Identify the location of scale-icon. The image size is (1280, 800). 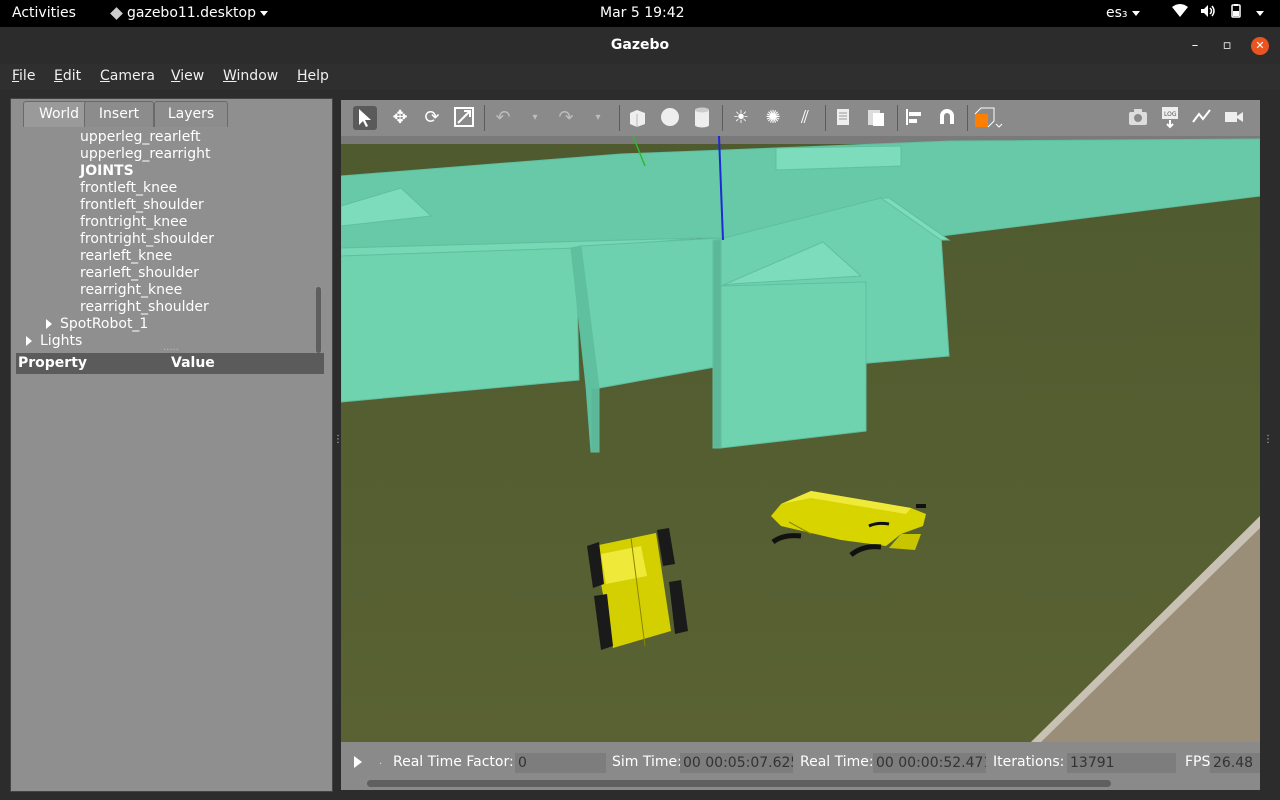
(464, 118).